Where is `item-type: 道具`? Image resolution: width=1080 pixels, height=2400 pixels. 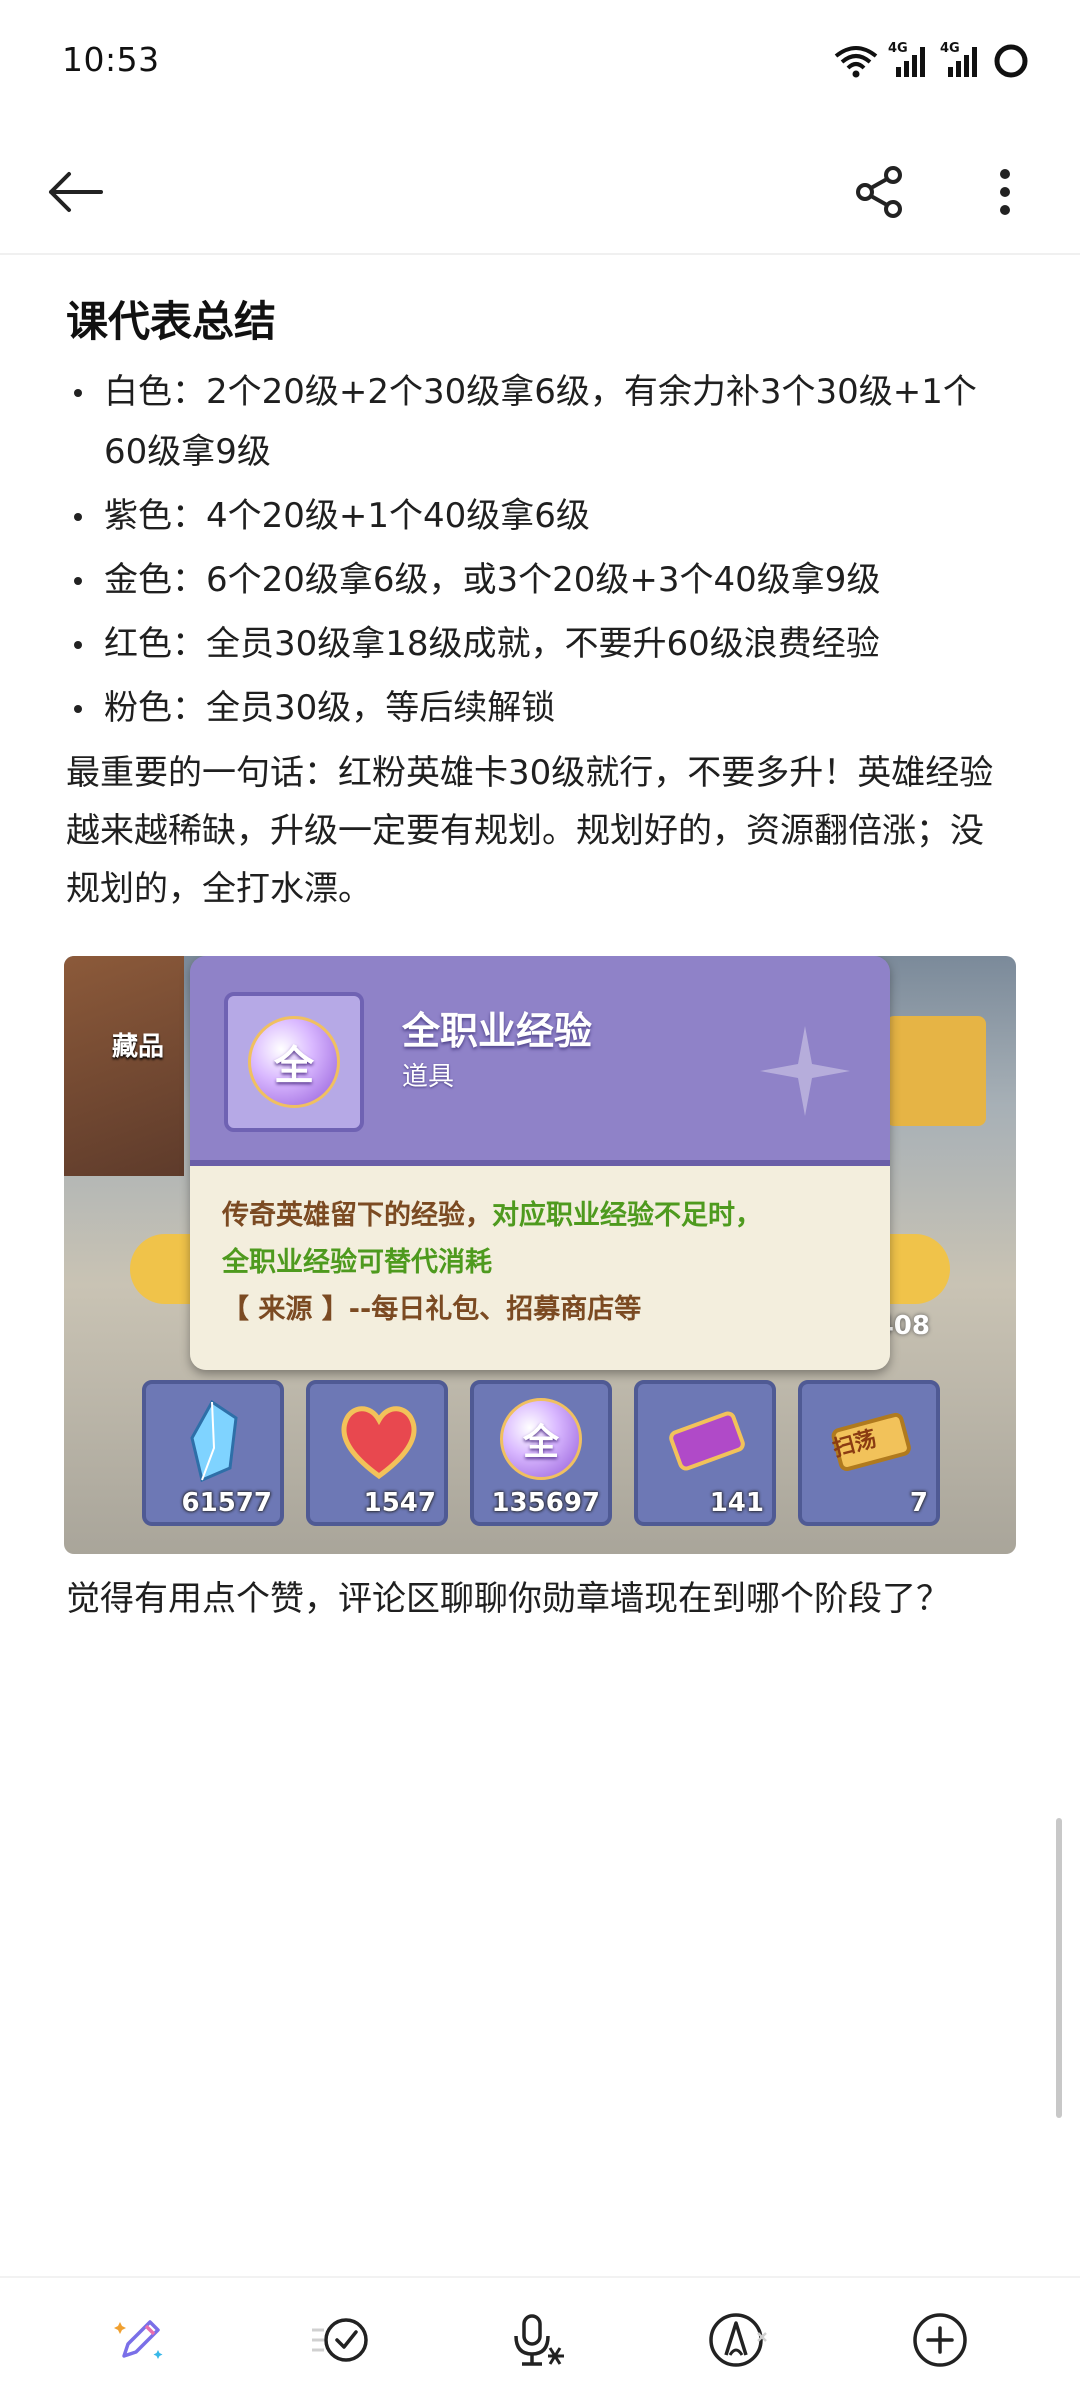 item-type: 道具 is located at coordinates (428, 1077).